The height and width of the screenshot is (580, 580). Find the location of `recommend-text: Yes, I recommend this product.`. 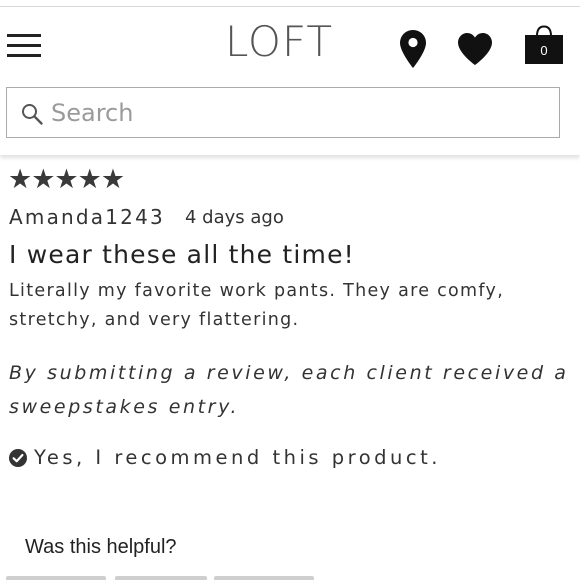

recommend-text: Yes, I recommend this product. is located at coordinates (237, 457).